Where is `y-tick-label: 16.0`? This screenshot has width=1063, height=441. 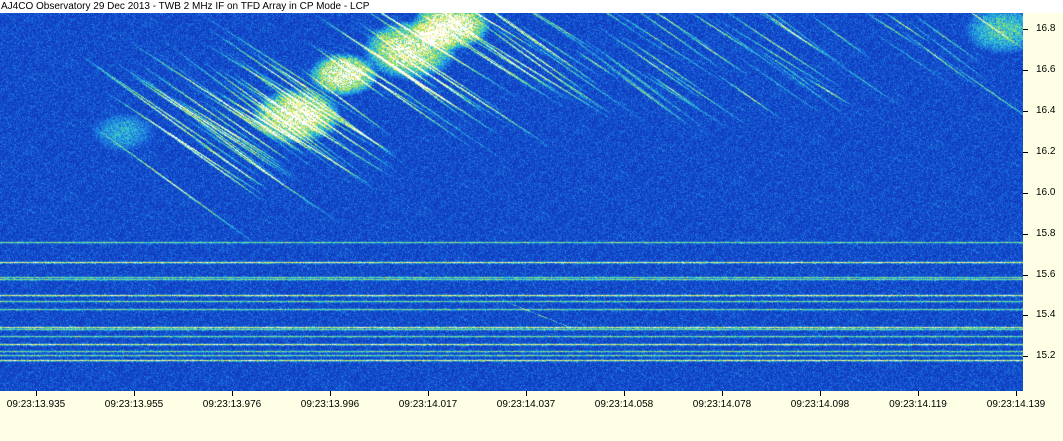
y-tick-label: 16.0 is located at coordinates (1046, 192).